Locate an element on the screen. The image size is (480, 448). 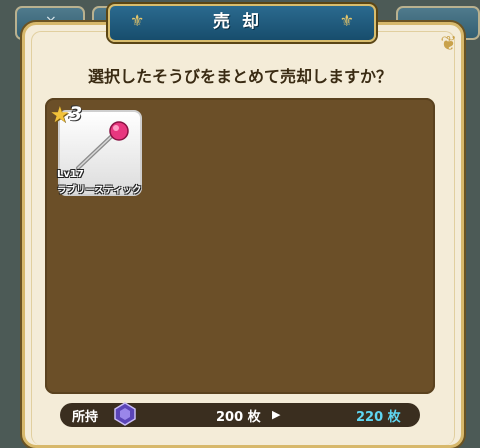
amount-after-sale: 220 枚 is located at coordinates (378, 417).